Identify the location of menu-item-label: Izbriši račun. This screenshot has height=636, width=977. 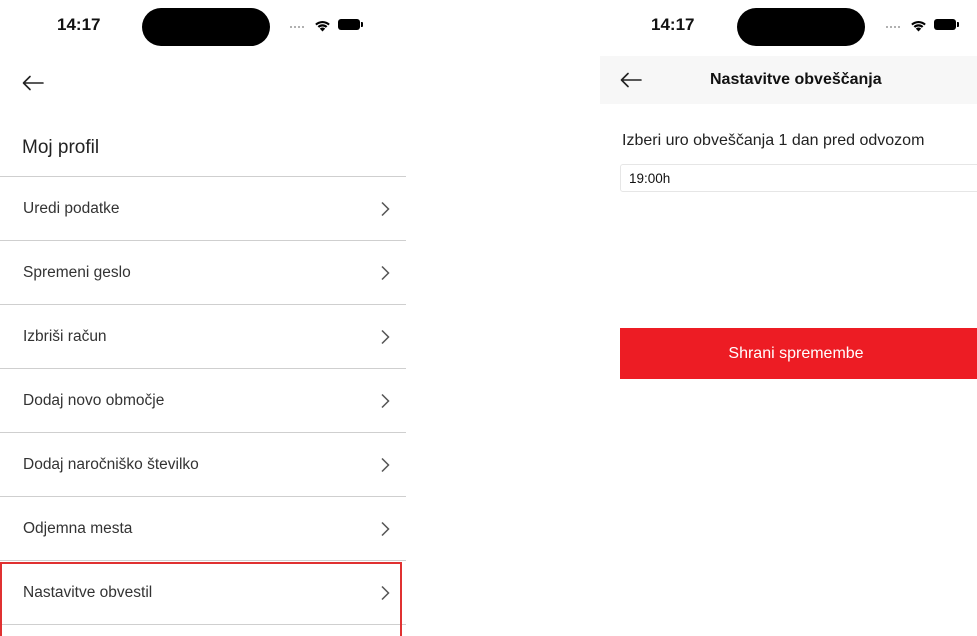
(65, 336).